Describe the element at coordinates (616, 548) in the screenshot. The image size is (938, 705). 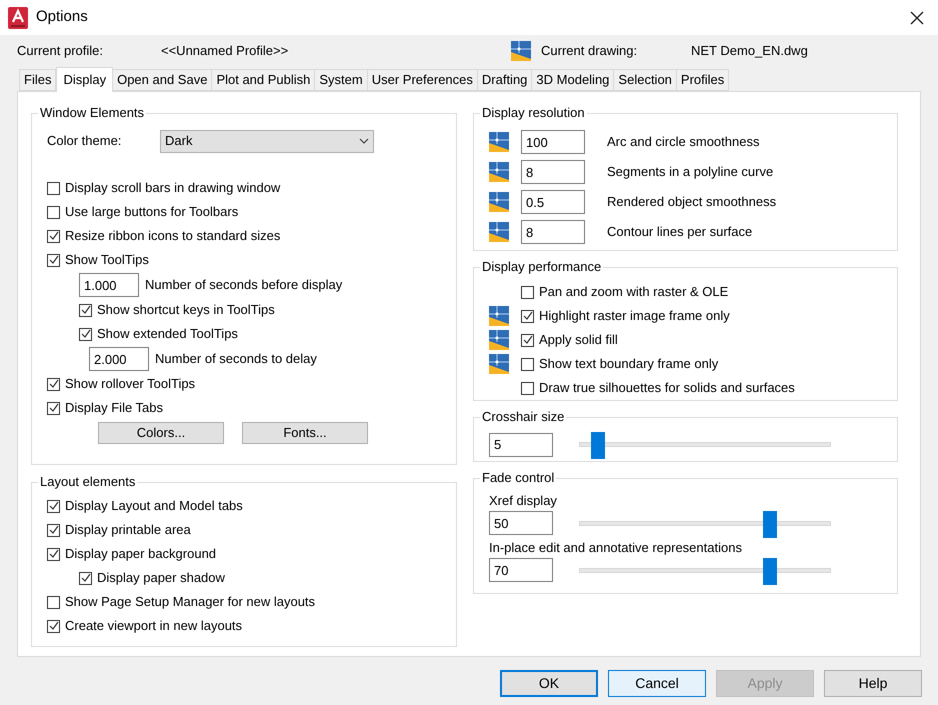
I see `fade-label: In-place edit and annotative representations` at that location.